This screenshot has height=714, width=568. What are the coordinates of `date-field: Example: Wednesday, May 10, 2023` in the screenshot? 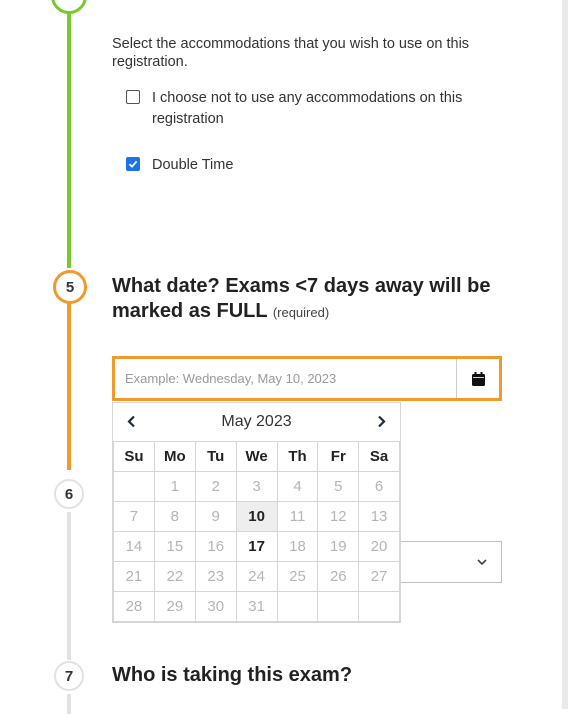 It's located at (307, 378).